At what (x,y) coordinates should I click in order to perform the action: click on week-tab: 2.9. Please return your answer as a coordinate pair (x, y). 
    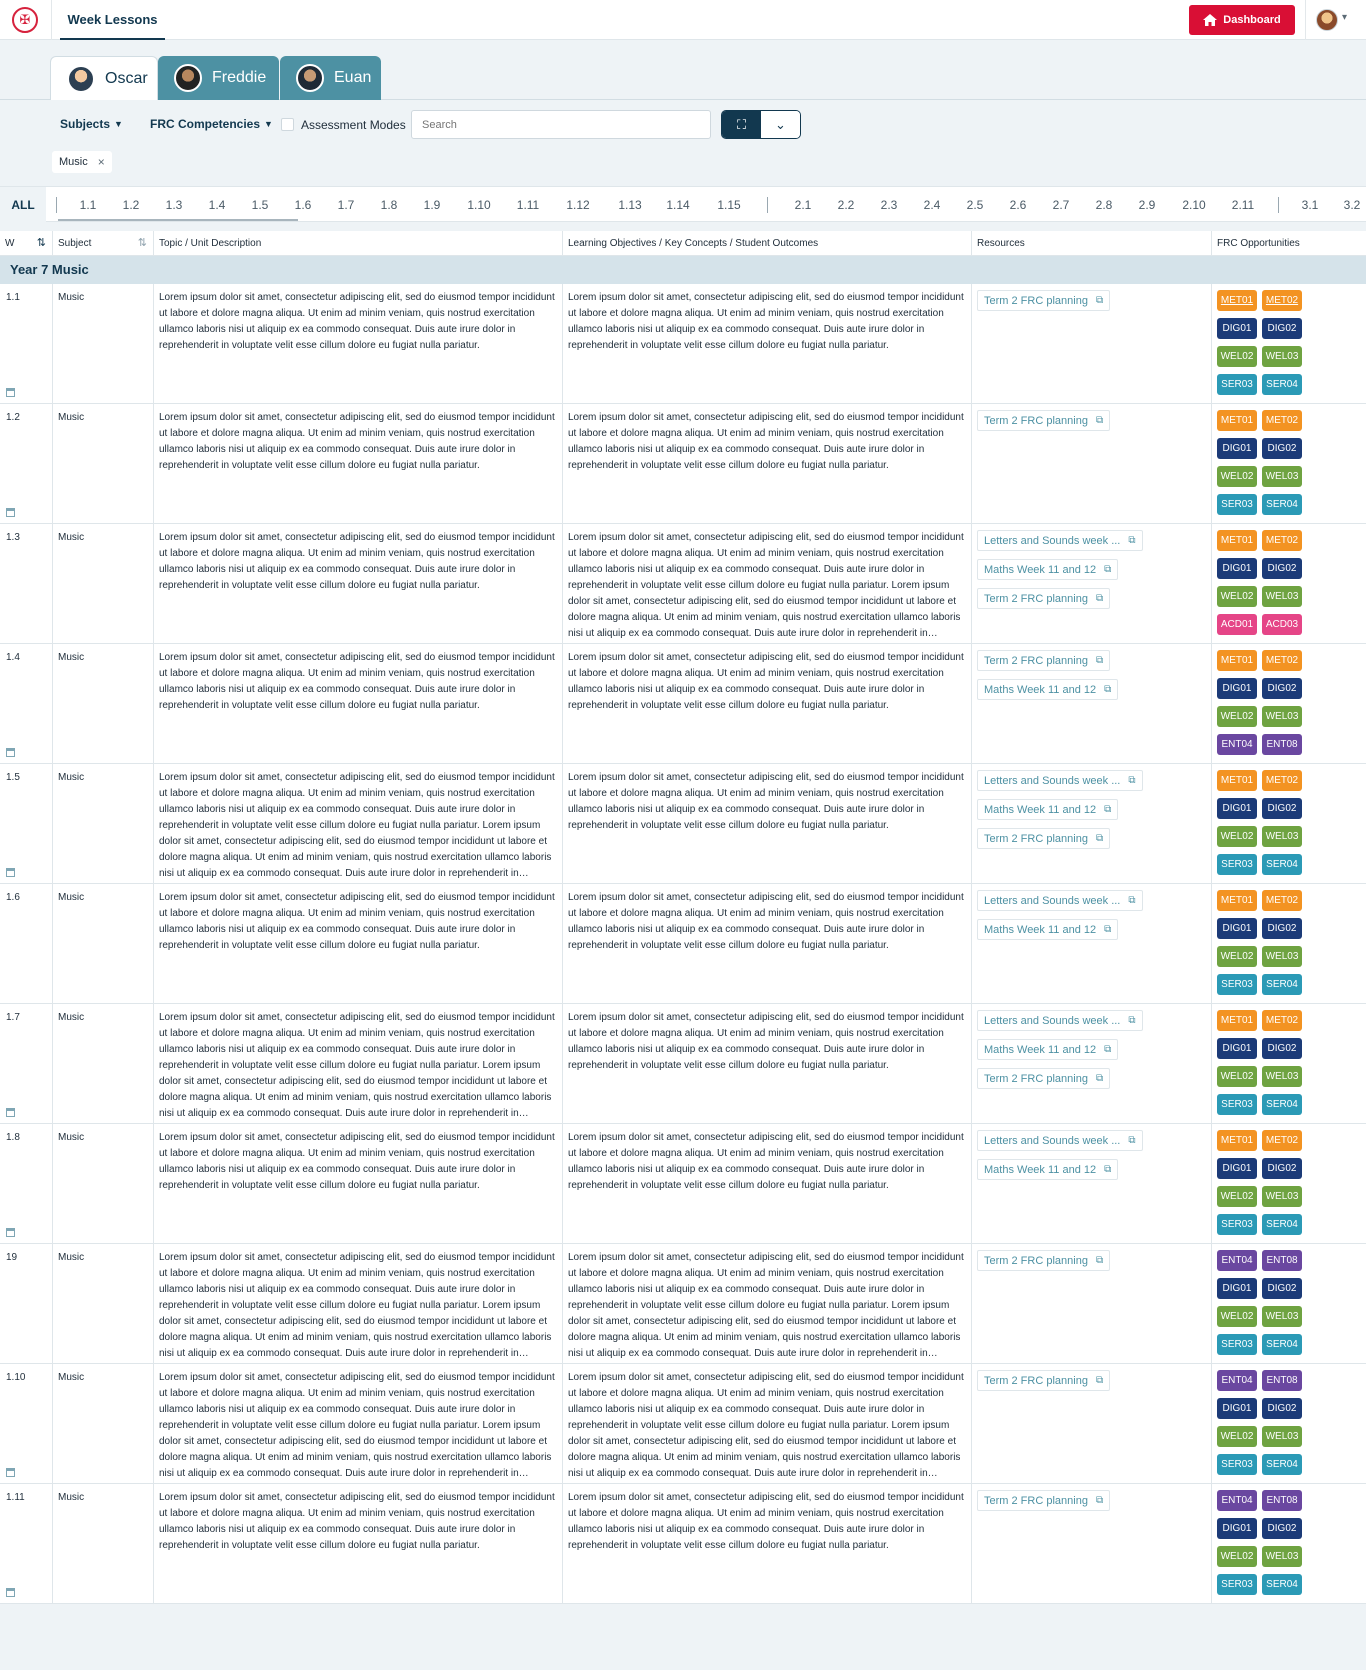
    Looking at the image, I should click on (1147, 205).